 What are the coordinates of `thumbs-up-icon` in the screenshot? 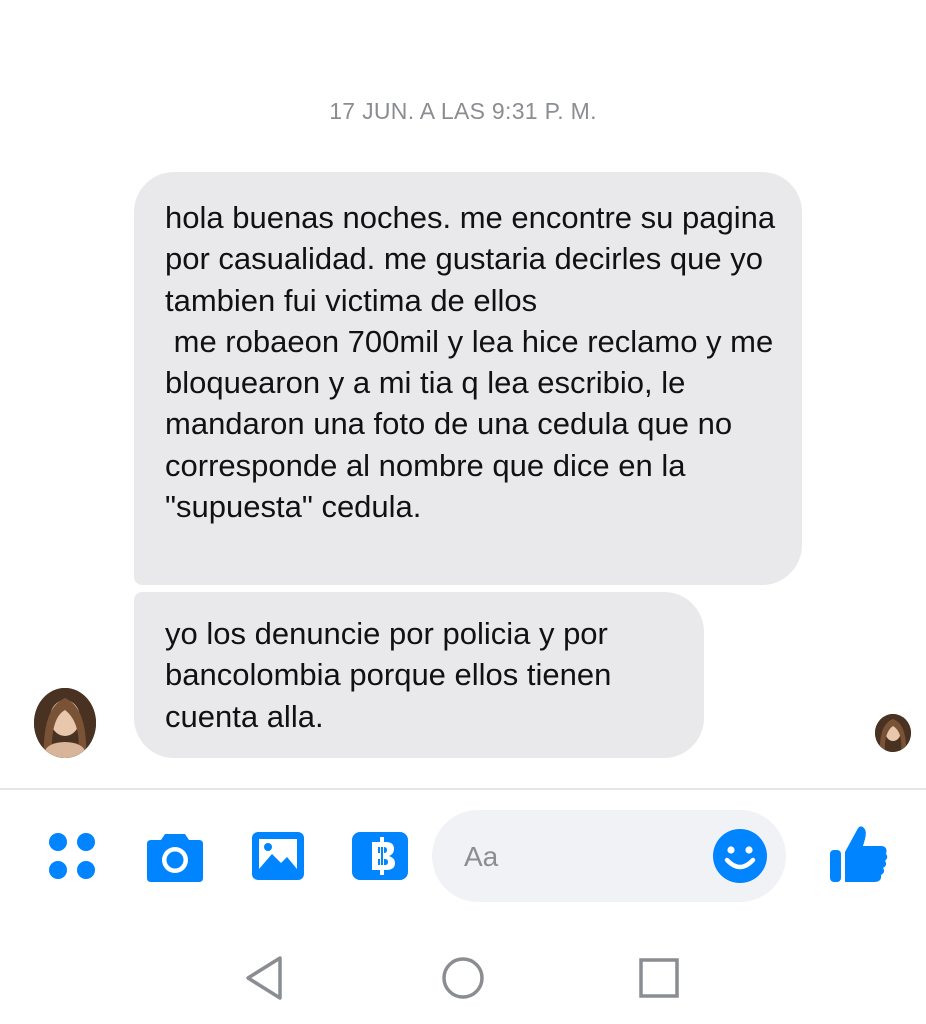 It's located at (859, 854).